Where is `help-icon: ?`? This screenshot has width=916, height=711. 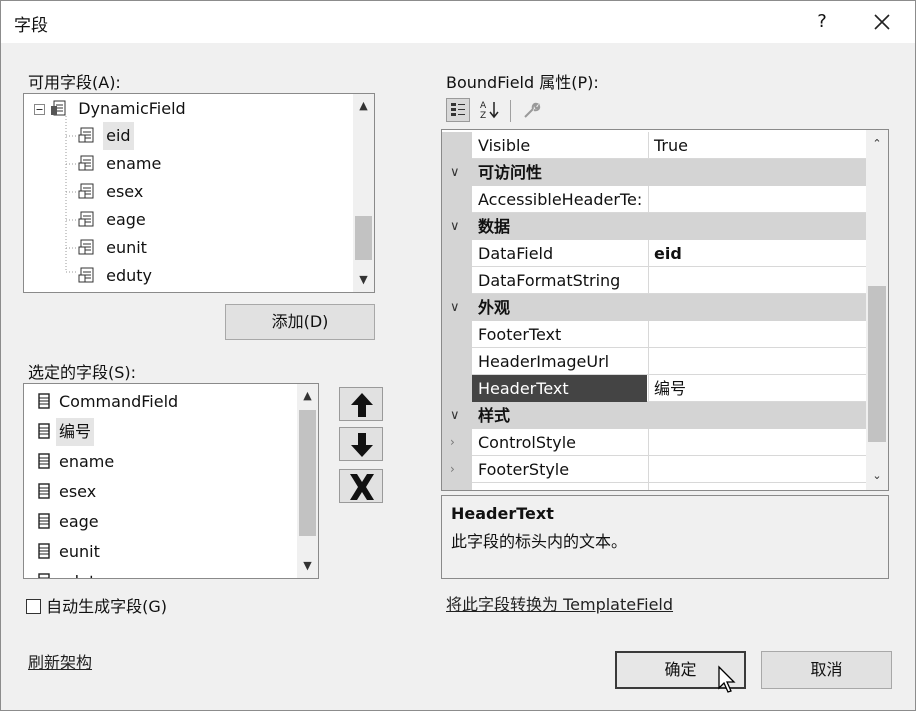
help-icon: ? is located at coordinates (822, 21).